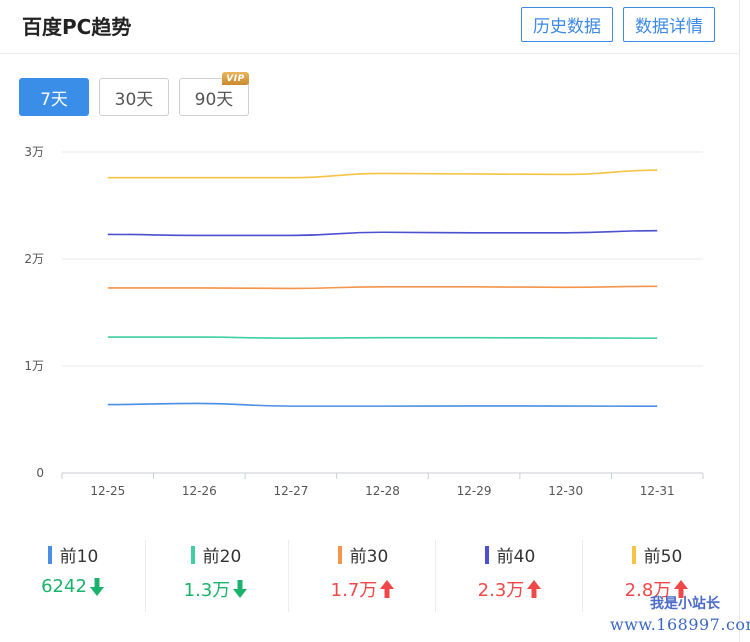 This screenshot has width=750, height=642. I want to click on series-line-前30, so click(382, 287).